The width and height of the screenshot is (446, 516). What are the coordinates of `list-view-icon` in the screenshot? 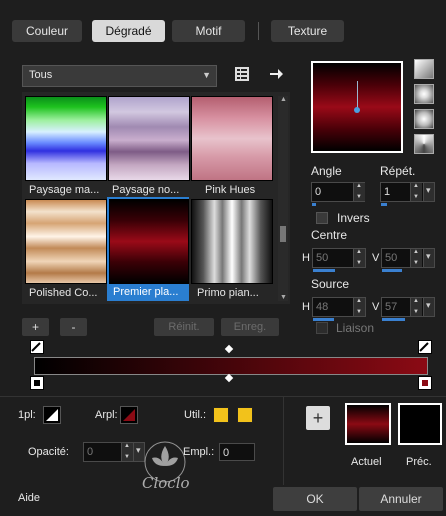 It's located at (242, 74).